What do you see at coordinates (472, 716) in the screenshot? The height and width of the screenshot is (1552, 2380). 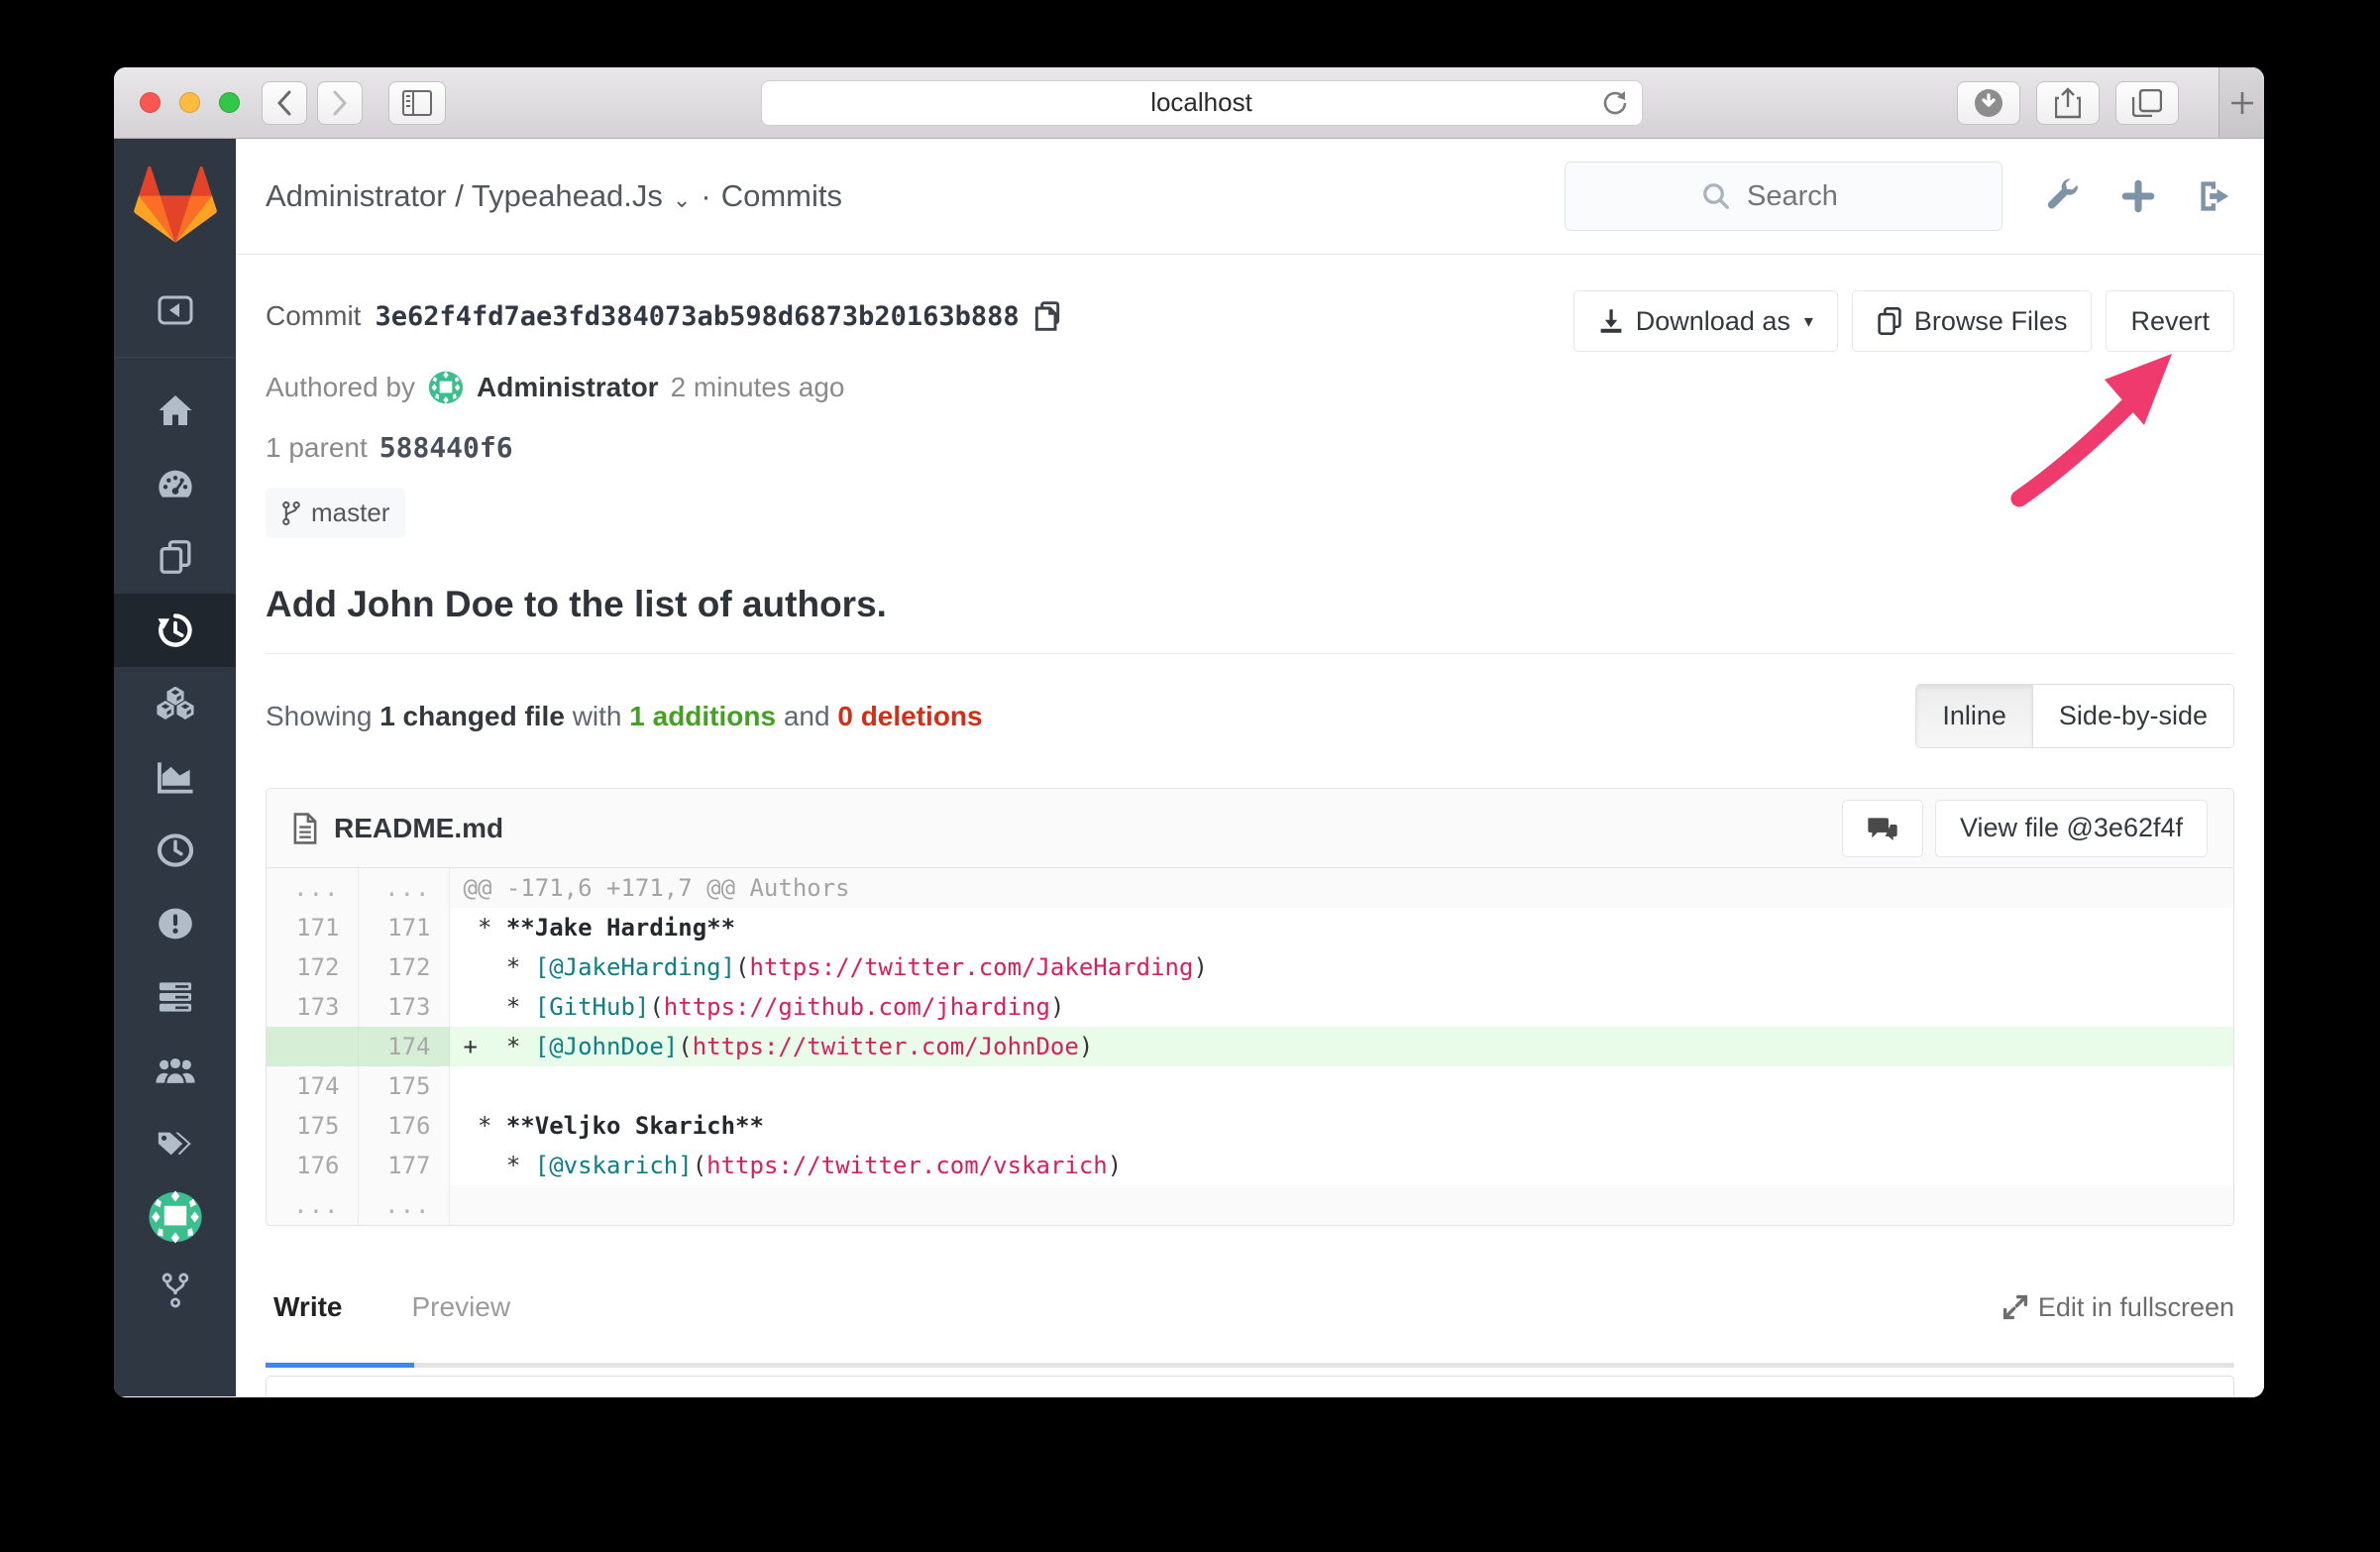 I see `changed-file-count: 1 changed file` at bounding box center [472, 716].